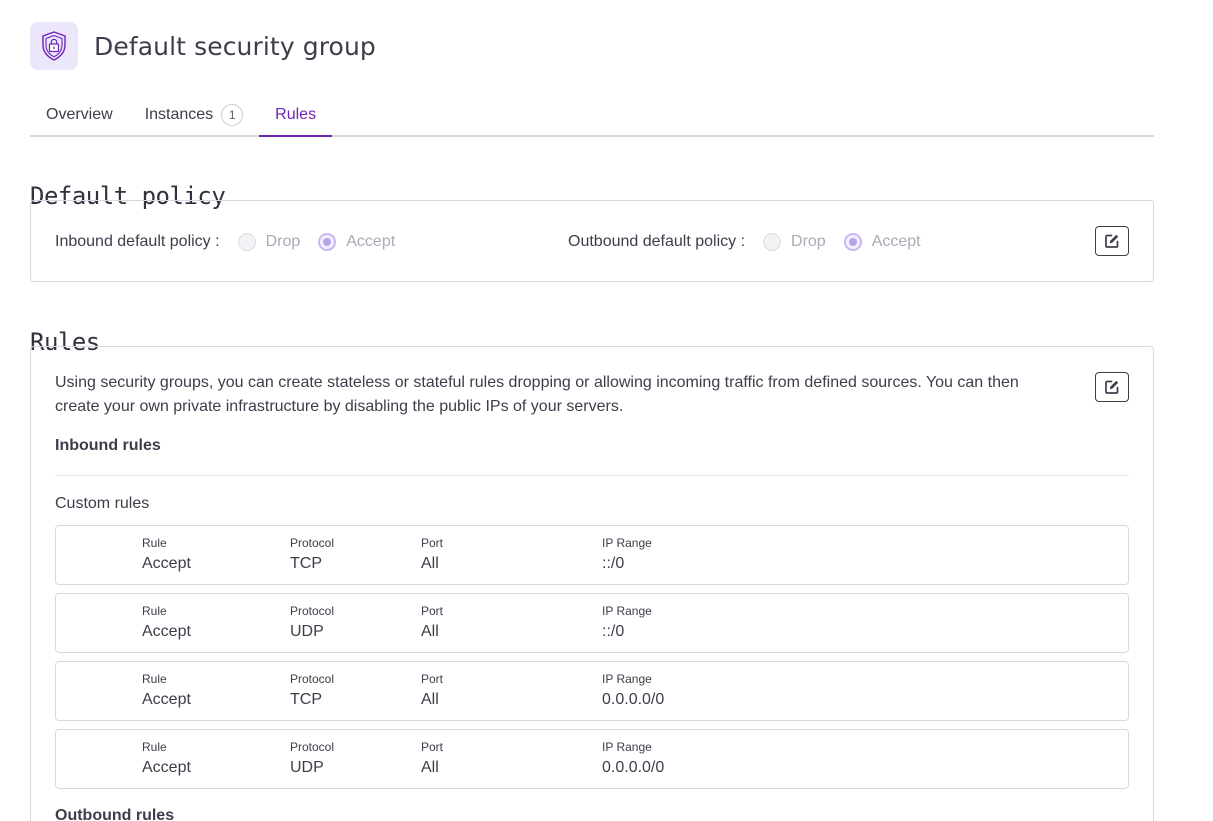  I want to click on inbound-accept-label: Accept, so click(371, 241).